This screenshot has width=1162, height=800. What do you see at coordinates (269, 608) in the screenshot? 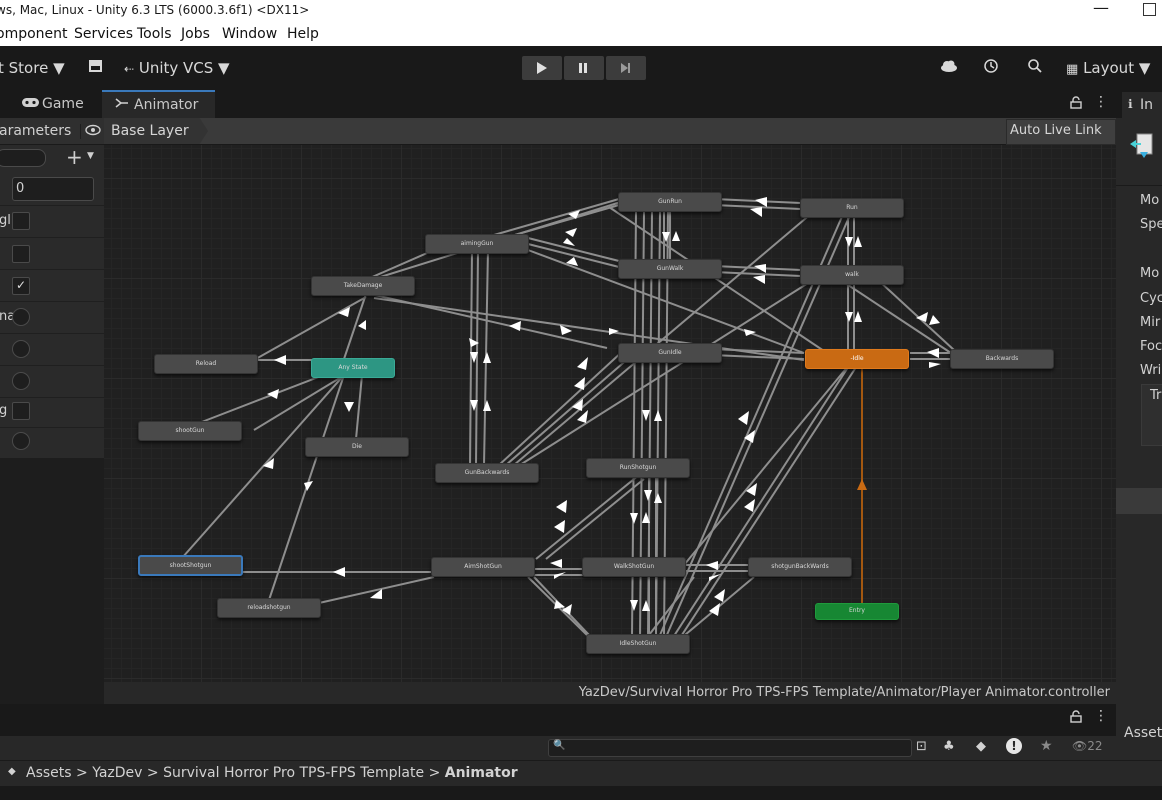
I see `state-node-reloadshotgun: reloadshotgun` at bounding box center [269, 608].